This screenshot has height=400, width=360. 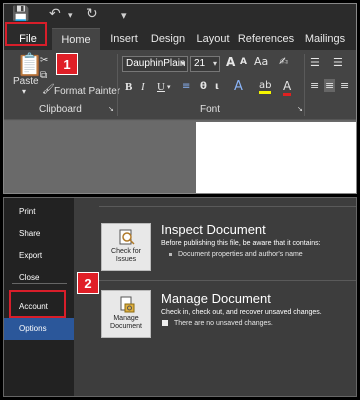 I want to click on manage-document-icon, so click(x=127, y=304).